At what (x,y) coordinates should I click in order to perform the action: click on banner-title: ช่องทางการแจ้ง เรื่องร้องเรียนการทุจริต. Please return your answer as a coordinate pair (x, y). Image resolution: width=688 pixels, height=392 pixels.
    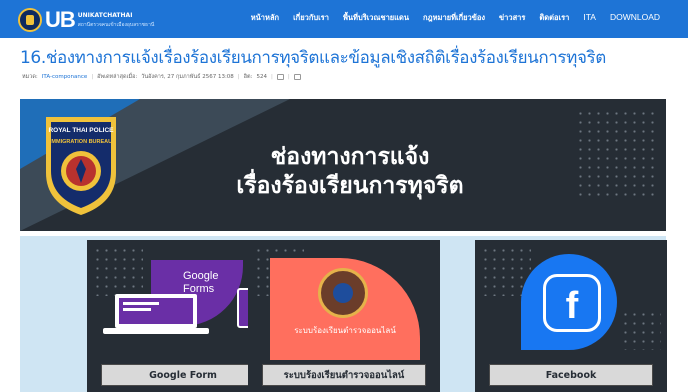
    Looking at the image, I should click on (350, 172).